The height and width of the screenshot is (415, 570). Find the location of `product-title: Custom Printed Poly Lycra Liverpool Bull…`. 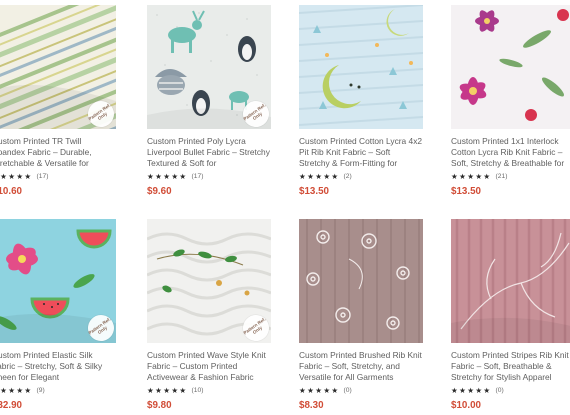

product-title: Custom Printed Poly Lycra Liverpool Bull… is located at coordinates (209, 152).